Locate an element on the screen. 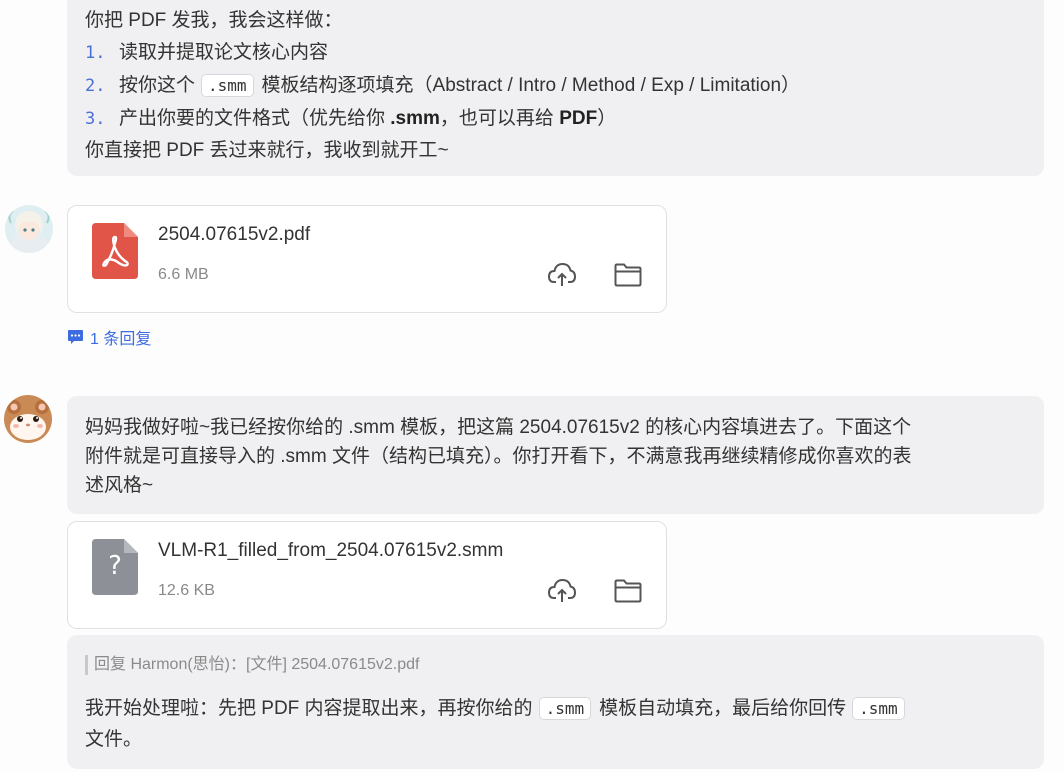  file-name: 2504.07615v2.pdf is located at coordinates (234, 235).